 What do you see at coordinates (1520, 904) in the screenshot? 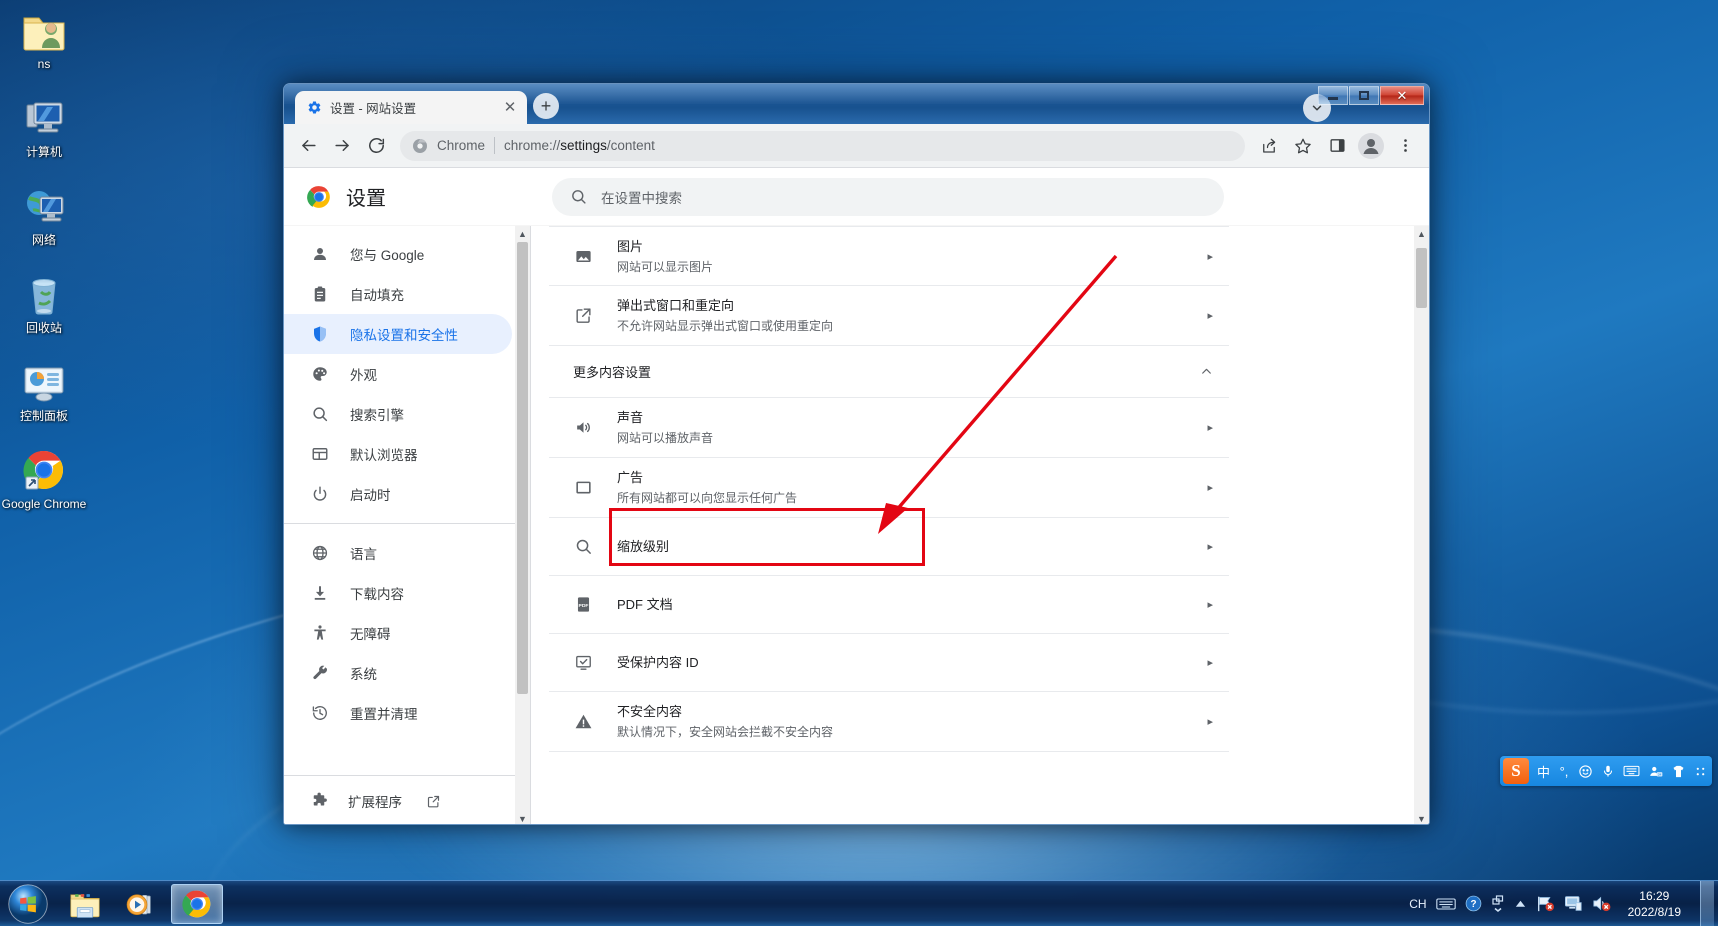
I see `show-hidden-icon` at bounding box center [1520, 904].